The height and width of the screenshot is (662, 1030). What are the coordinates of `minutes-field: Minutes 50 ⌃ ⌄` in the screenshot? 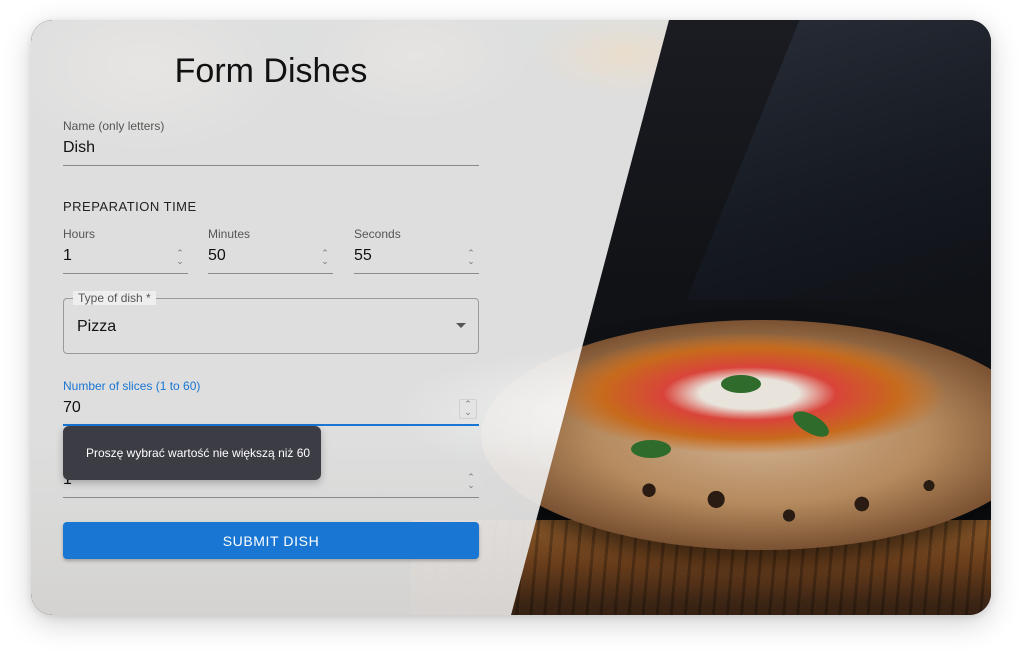 It's located at (270, 250).